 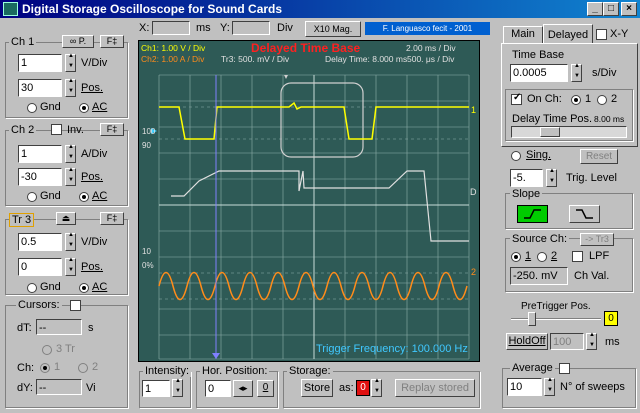 I want to click on ch1-pos-label: Pos., so click(x=92, y=88).